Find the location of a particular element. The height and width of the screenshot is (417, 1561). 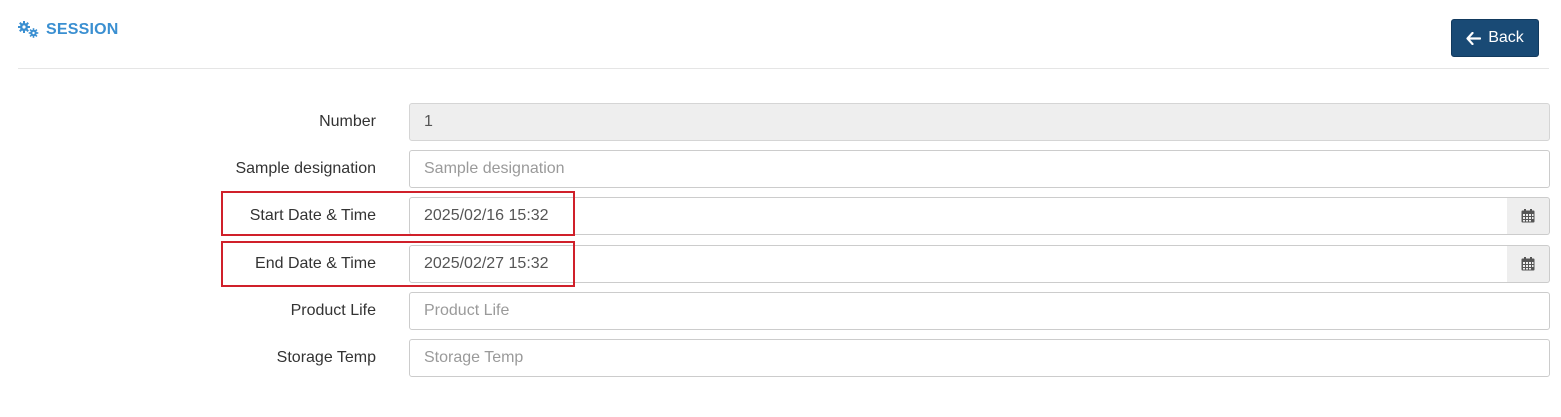

number-row: Number is located at coordinates (780, 122).